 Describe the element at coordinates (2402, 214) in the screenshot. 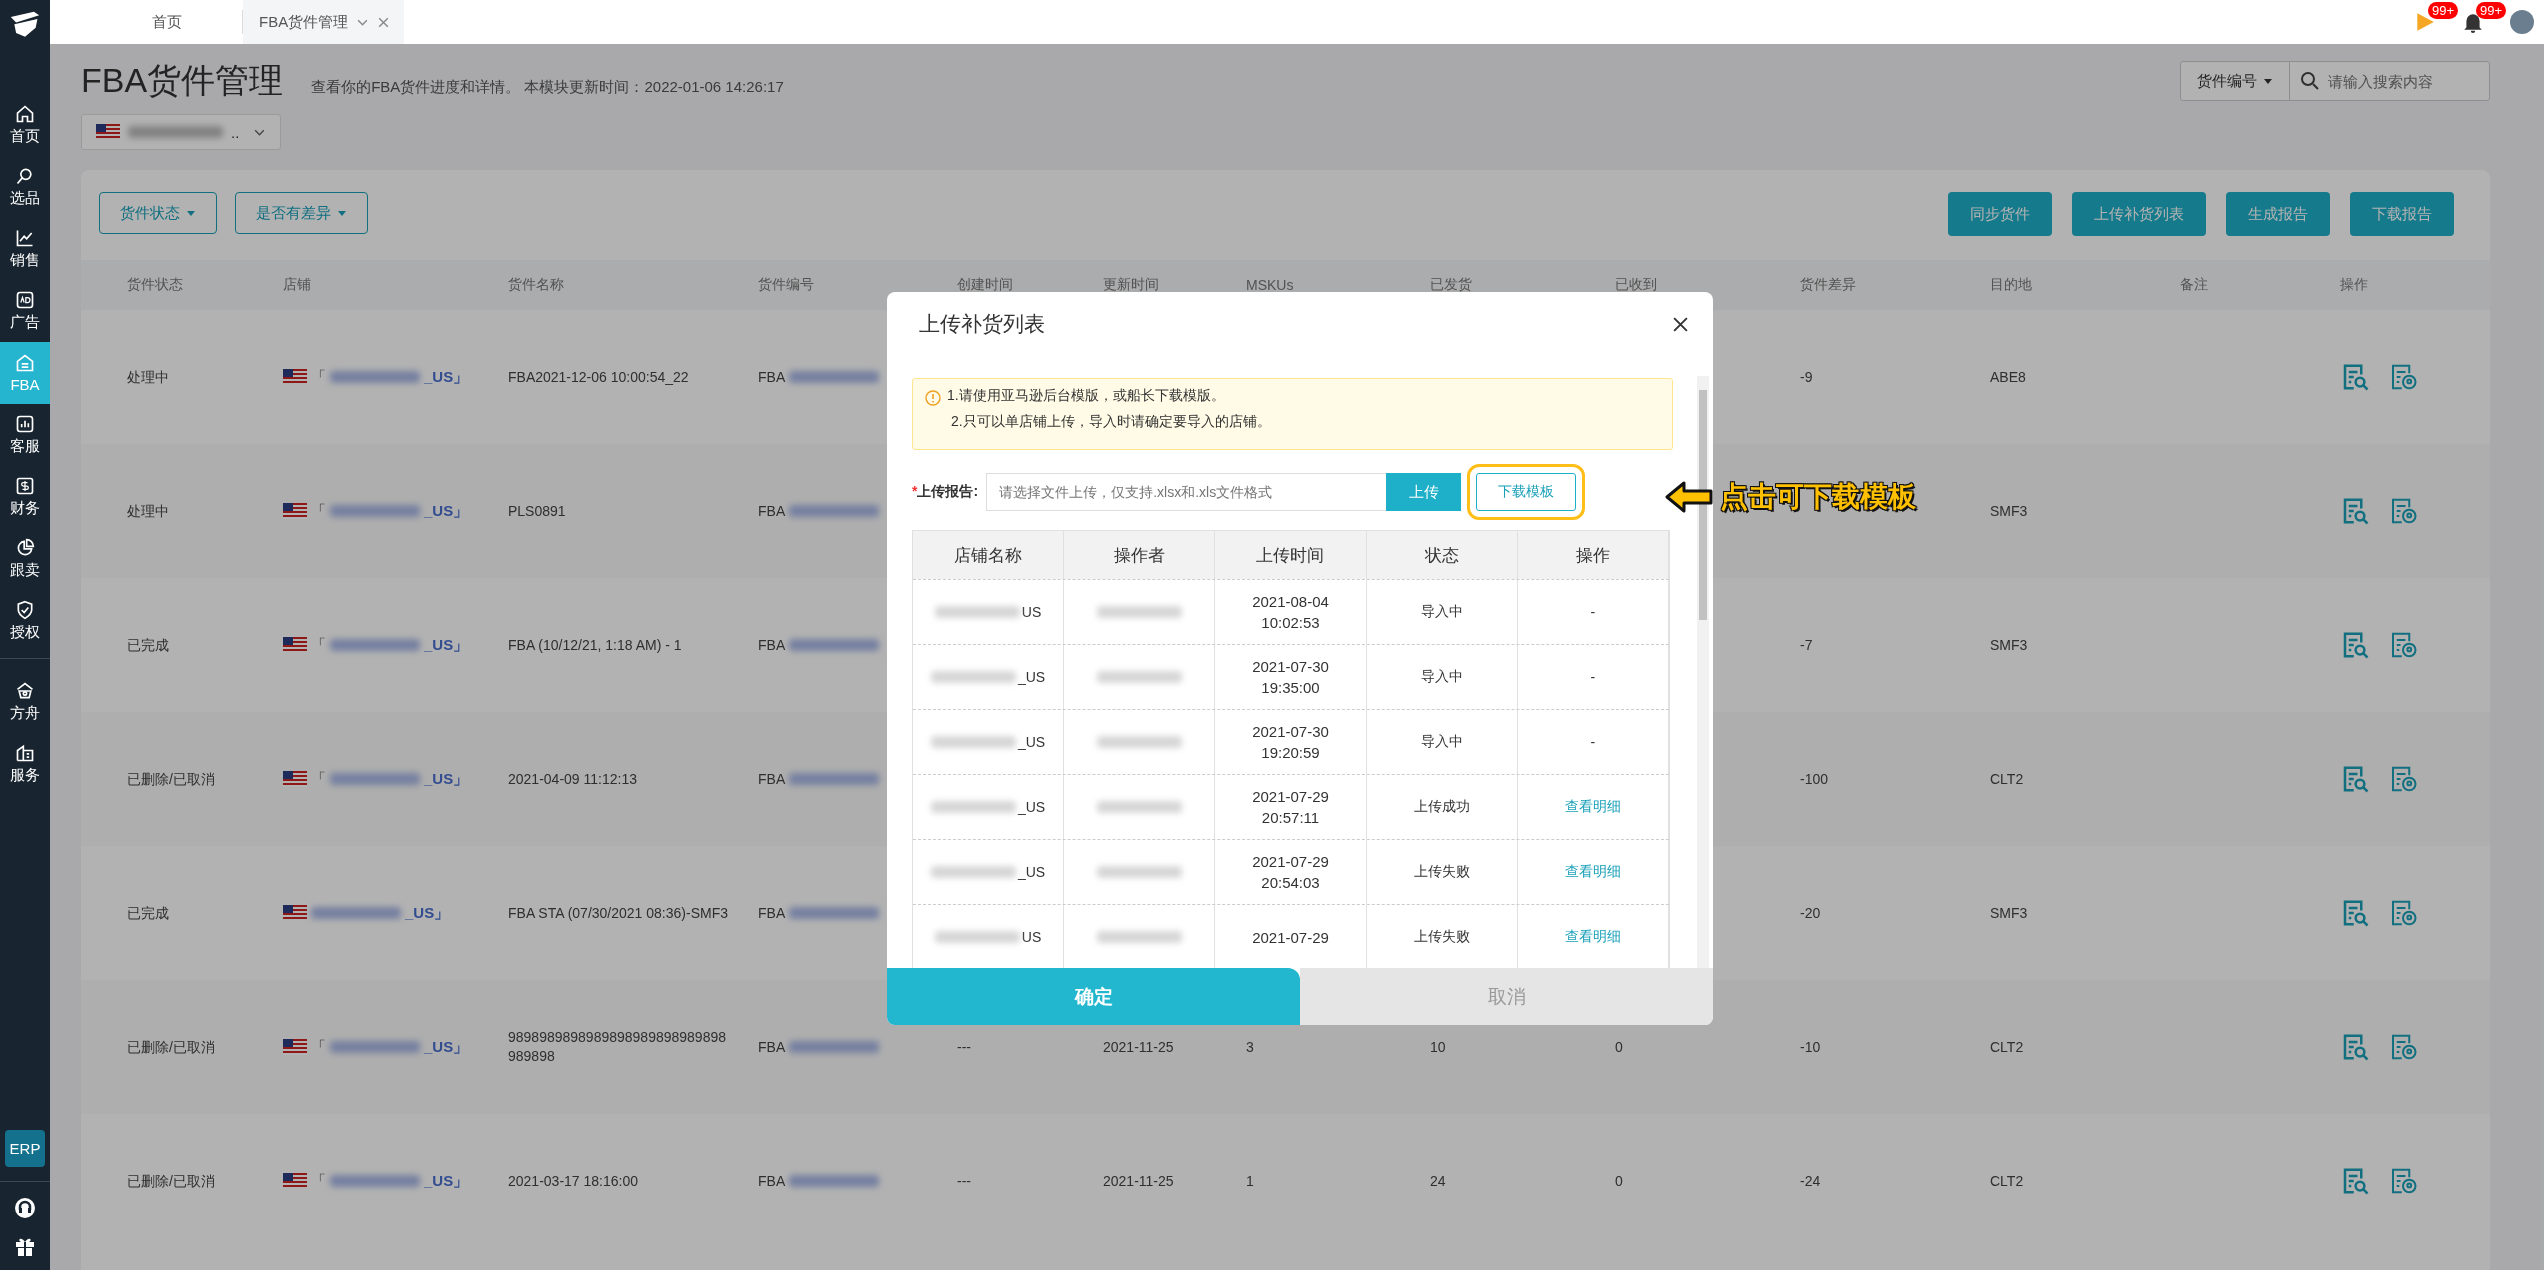

I see `action-button: 下载报告` at that location.